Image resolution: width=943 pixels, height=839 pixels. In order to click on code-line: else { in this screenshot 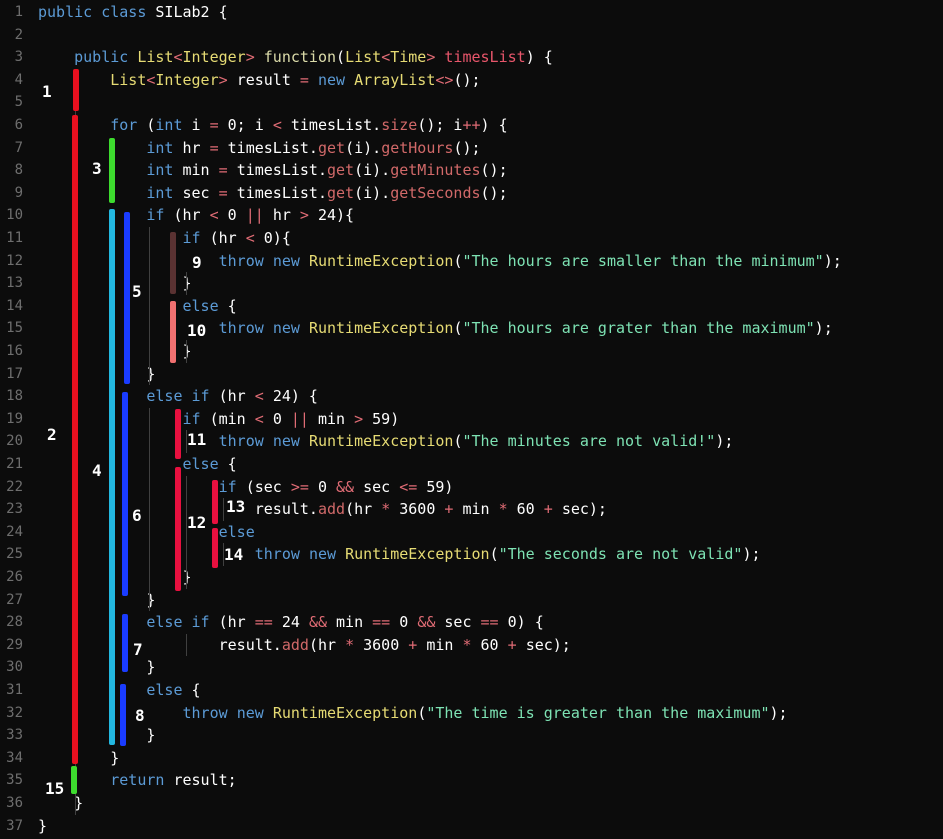, I will do `click(137, 464)`.